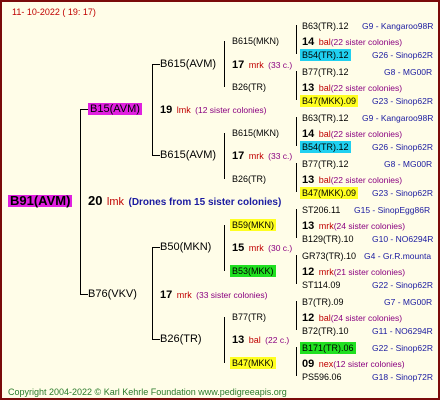  Describe the element at coordinates (328, 348) in the screenshot. I see `g4-queen: B171(TR).06` at that location.